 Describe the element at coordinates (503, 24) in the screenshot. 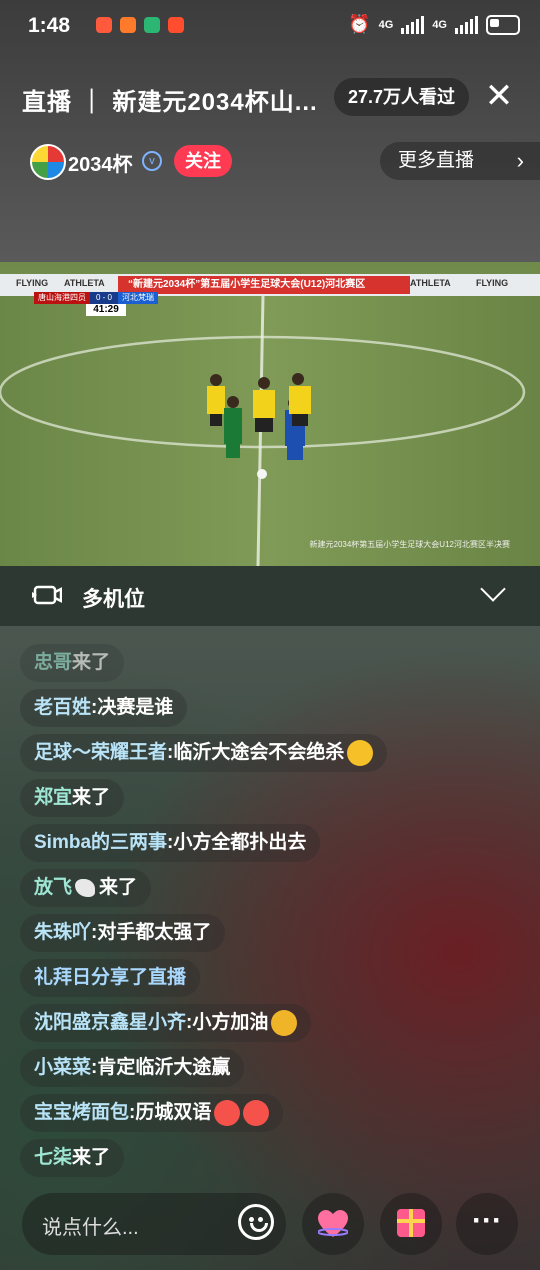

I see `battery-icon` at that location.